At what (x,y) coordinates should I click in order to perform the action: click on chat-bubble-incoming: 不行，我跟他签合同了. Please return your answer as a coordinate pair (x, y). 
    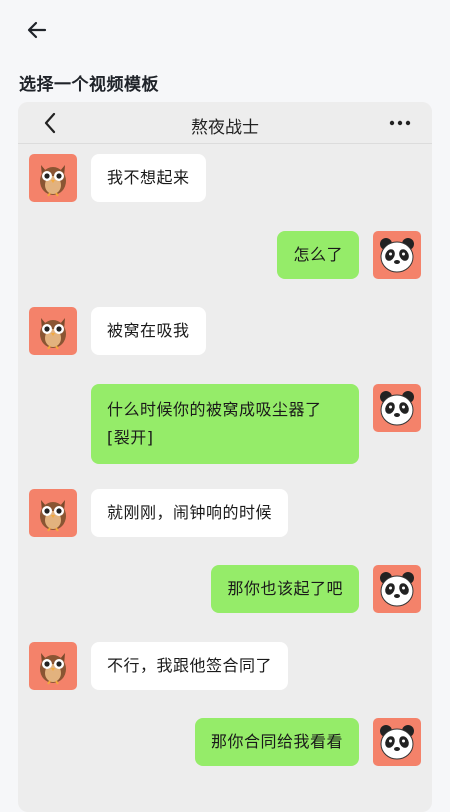
    Looking at the image, I should click on (190, 666).